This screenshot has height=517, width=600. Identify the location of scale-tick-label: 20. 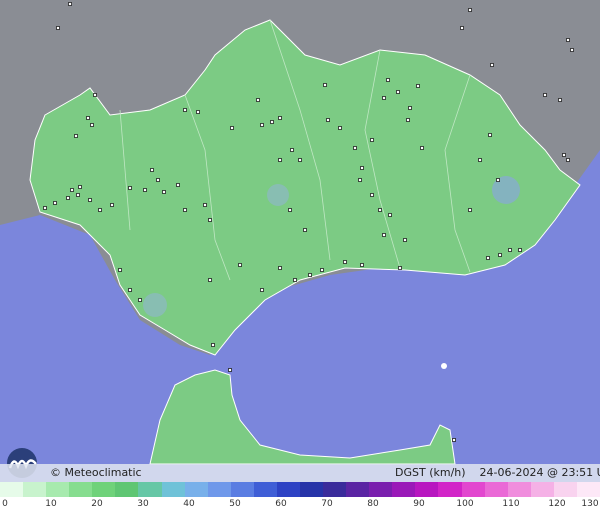
(97, 504).